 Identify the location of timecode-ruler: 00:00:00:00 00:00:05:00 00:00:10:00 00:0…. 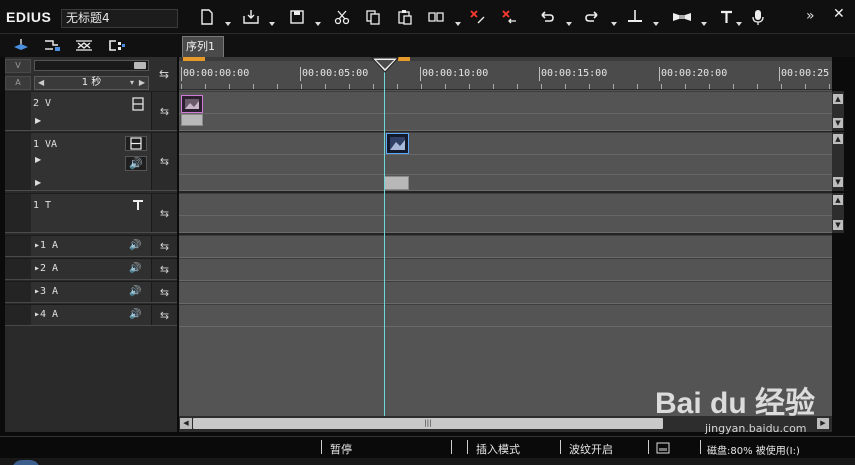
(505, 73).